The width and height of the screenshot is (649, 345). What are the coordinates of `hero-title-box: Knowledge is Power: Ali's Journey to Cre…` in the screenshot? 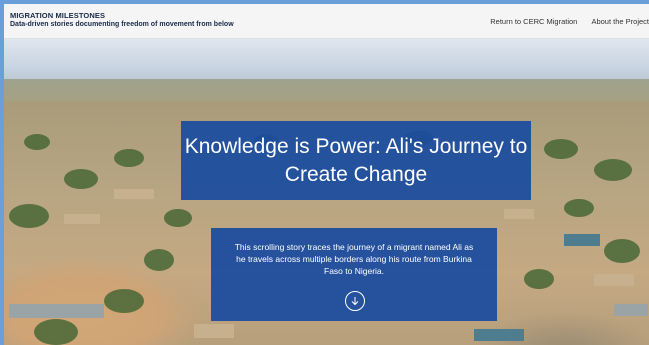 It's located at (356, 160).